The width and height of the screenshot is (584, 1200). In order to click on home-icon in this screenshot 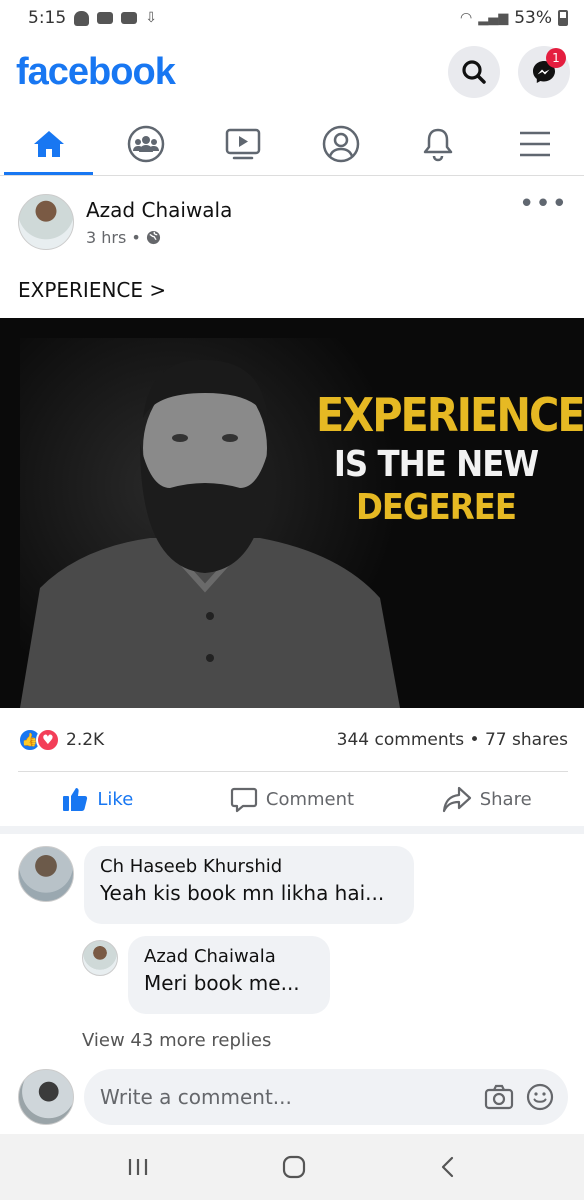, I will do `click(48, 143)`.